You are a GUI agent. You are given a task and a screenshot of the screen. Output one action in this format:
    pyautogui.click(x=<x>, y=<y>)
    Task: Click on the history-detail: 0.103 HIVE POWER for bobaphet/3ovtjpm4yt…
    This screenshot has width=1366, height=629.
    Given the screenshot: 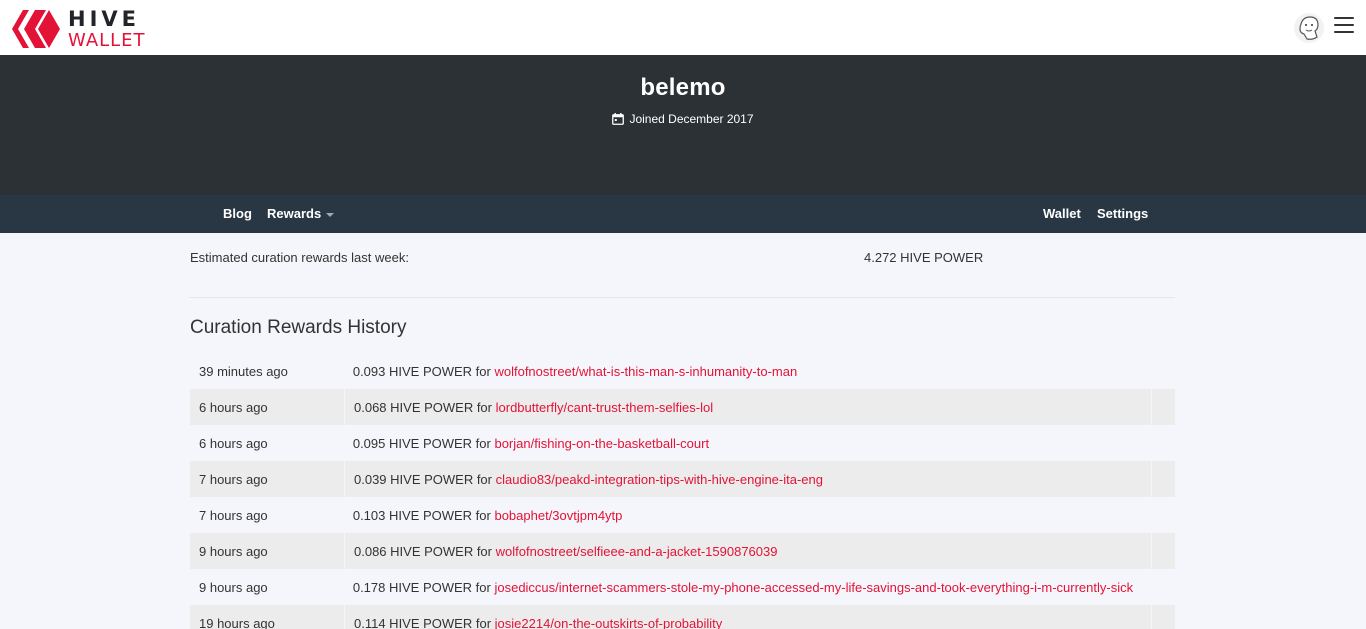 What is the action you would take?
    pyautogui.click(x=747, y=515)
    